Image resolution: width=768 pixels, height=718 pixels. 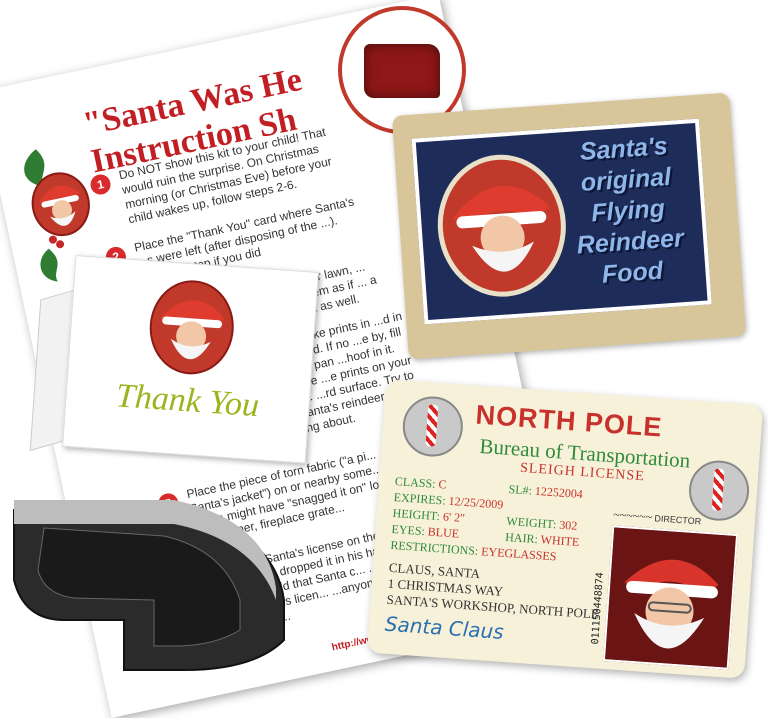 I want to click on reindeer-food-title: Santa's original Flying Reindeer Food, so click(x=630, y=210).